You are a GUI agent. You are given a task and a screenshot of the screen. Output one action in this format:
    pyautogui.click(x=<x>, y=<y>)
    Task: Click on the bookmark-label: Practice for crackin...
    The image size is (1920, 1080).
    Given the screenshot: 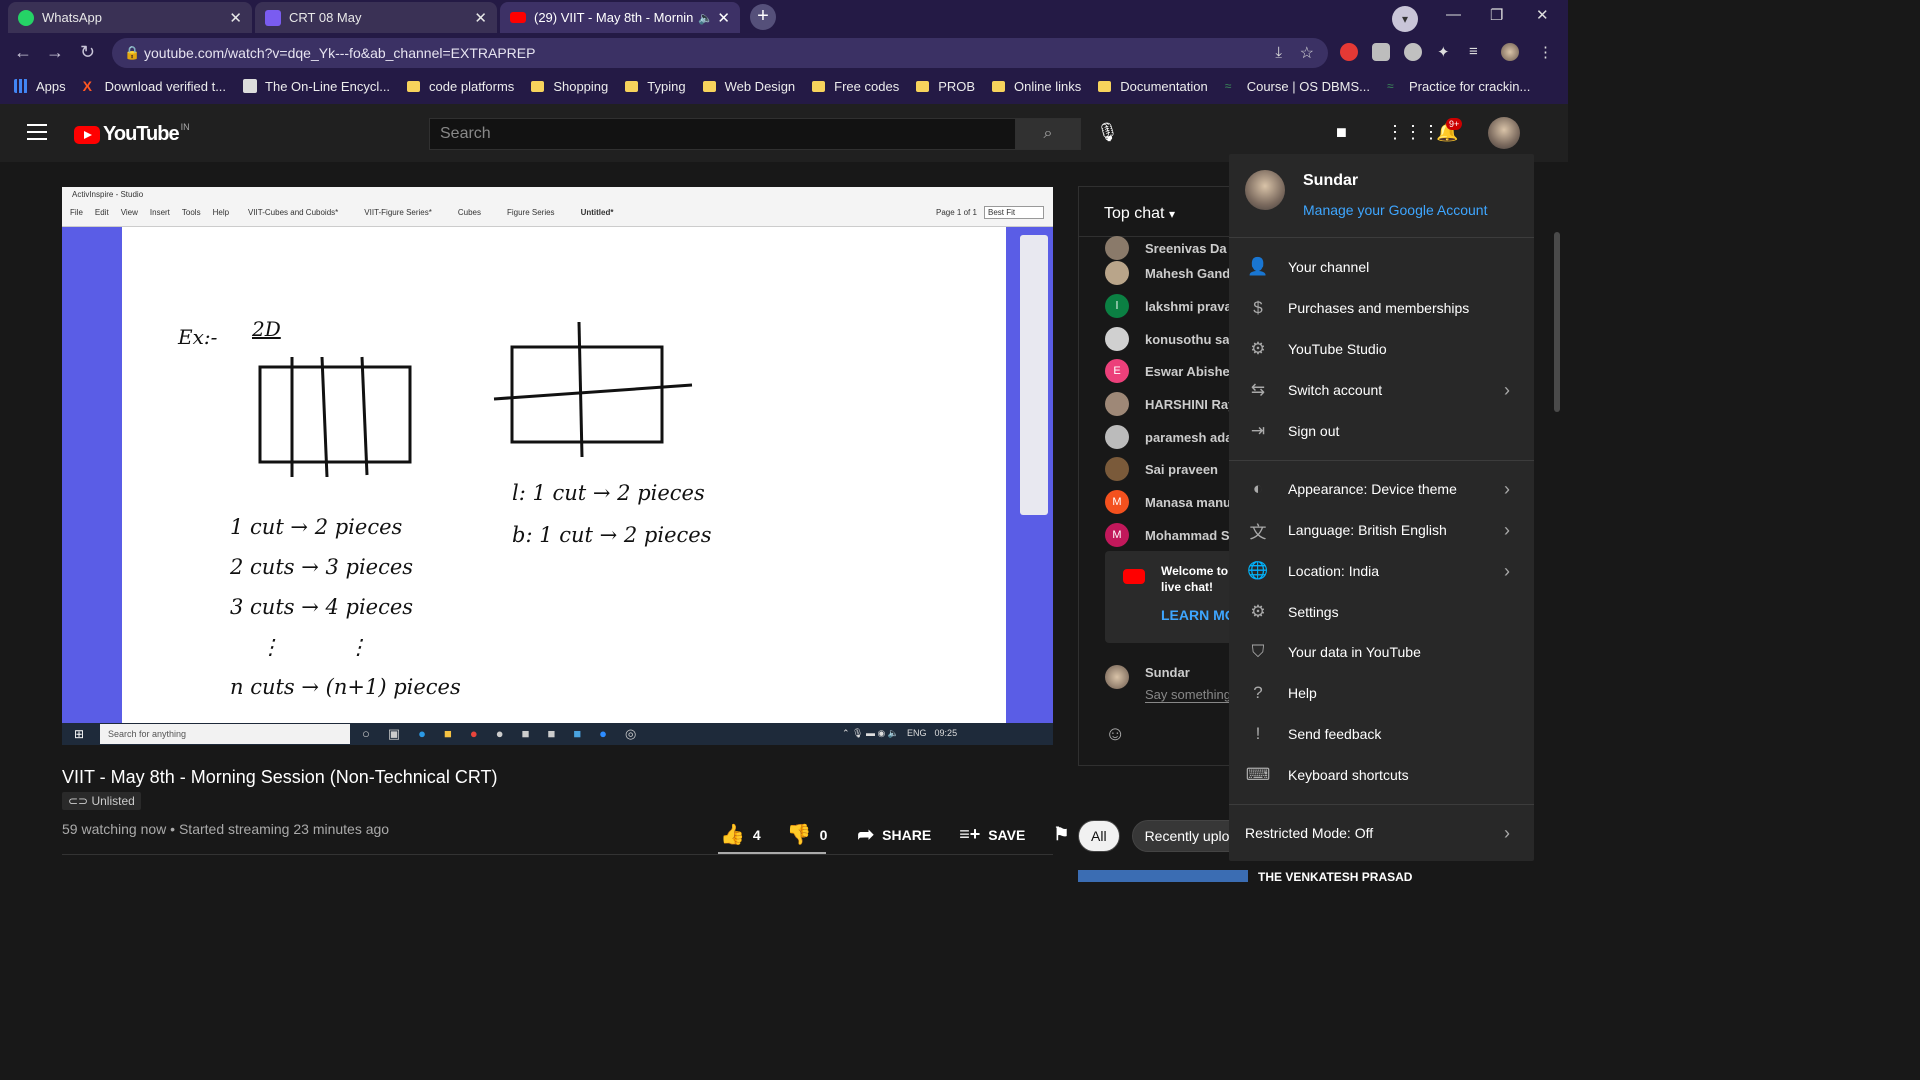 What is the action you would take?
    pyautogui.click(x=1470, y=86)
    